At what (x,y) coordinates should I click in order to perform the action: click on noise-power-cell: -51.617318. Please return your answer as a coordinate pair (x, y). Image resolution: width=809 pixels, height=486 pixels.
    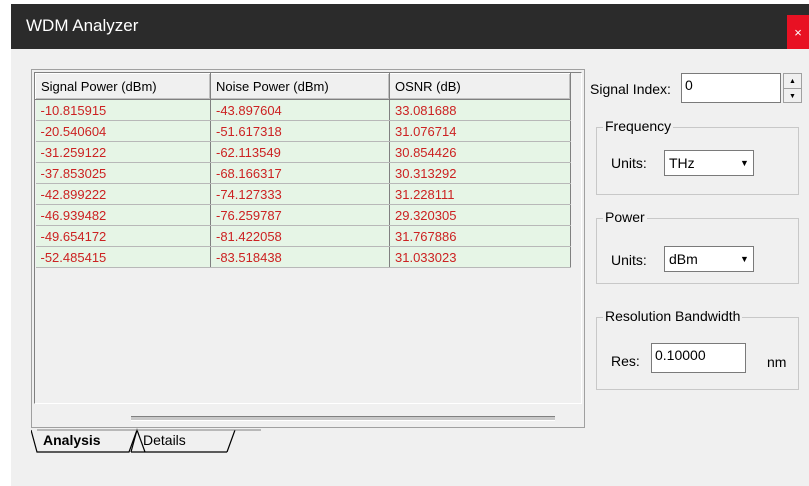
    Looking at the image, I should click on (300, 131).